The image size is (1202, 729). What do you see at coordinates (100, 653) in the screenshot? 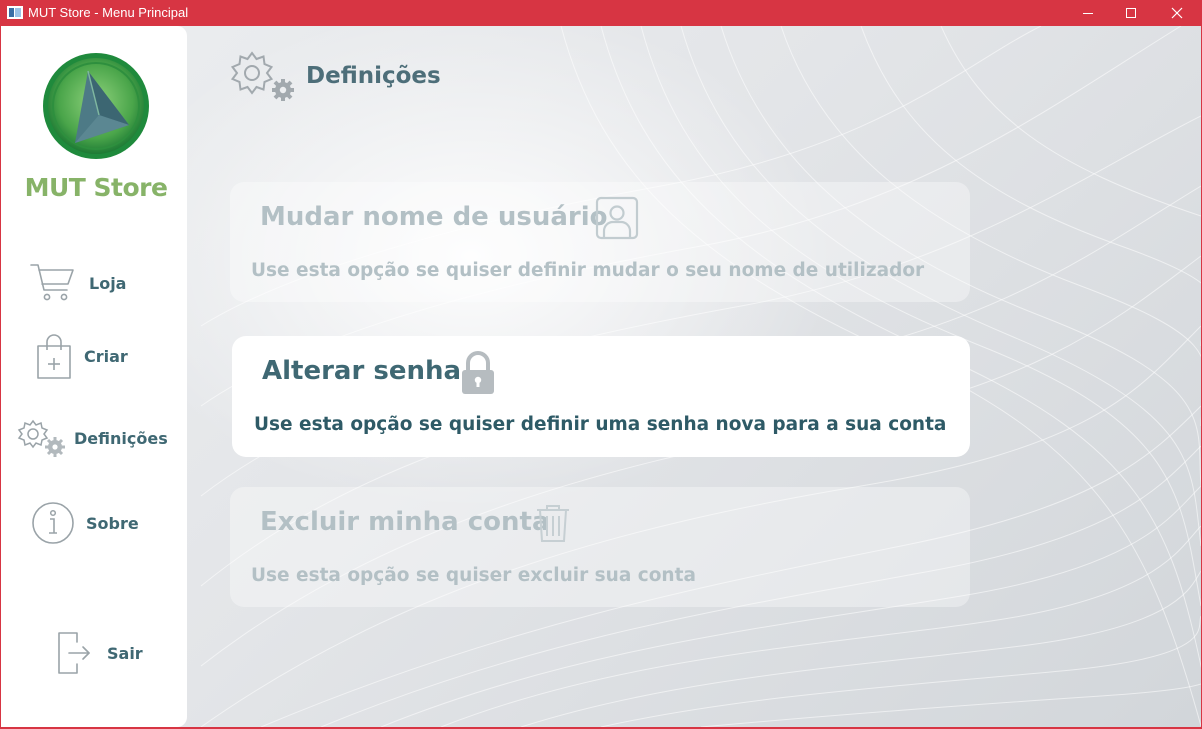
I see `logout-button: Sair` at bounding box center [100, 653].